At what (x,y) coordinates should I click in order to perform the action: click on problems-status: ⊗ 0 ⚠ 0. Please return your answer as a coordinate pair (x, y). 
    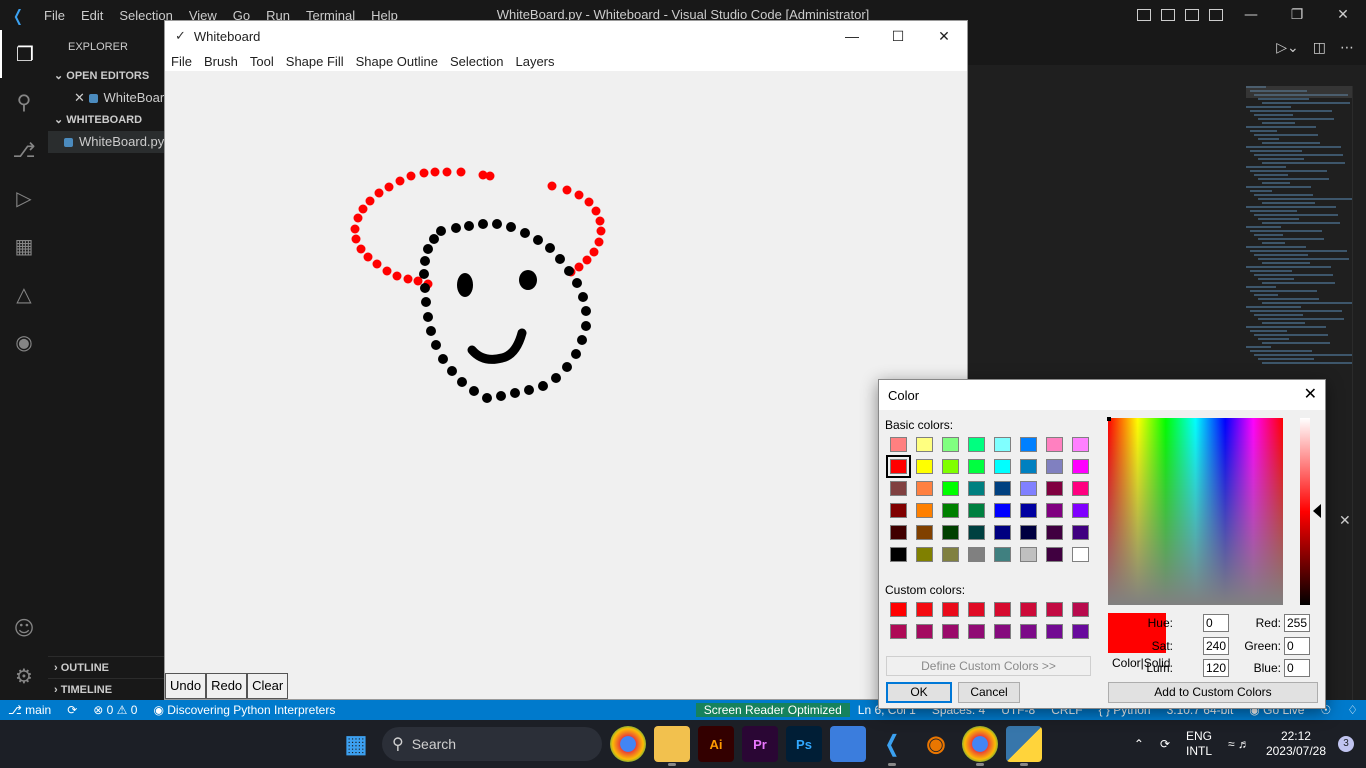
    Looking at the image, I should click on (115, 710).